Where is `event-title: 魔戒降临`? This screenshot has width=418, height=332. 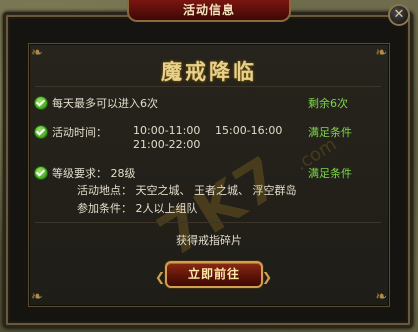 event-title: 魔戒降临 is located at coordinates (209, 71).